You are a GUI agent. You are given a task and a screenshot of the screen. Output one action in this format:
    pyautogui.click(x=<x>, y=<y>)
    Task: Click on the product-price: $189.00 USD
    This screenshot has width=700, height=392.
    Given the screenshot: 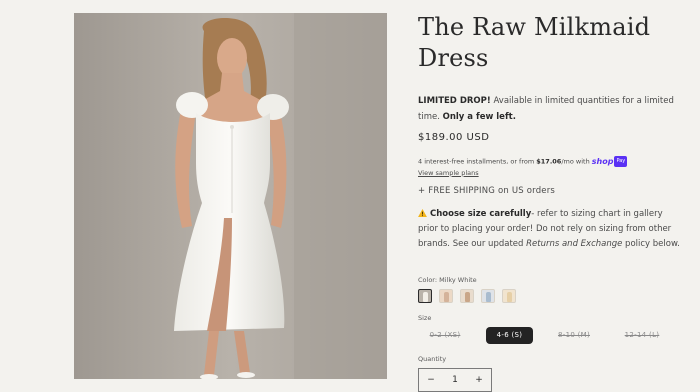 What is the action you would take?
    pyautogui.click(x=454, y=137)
    